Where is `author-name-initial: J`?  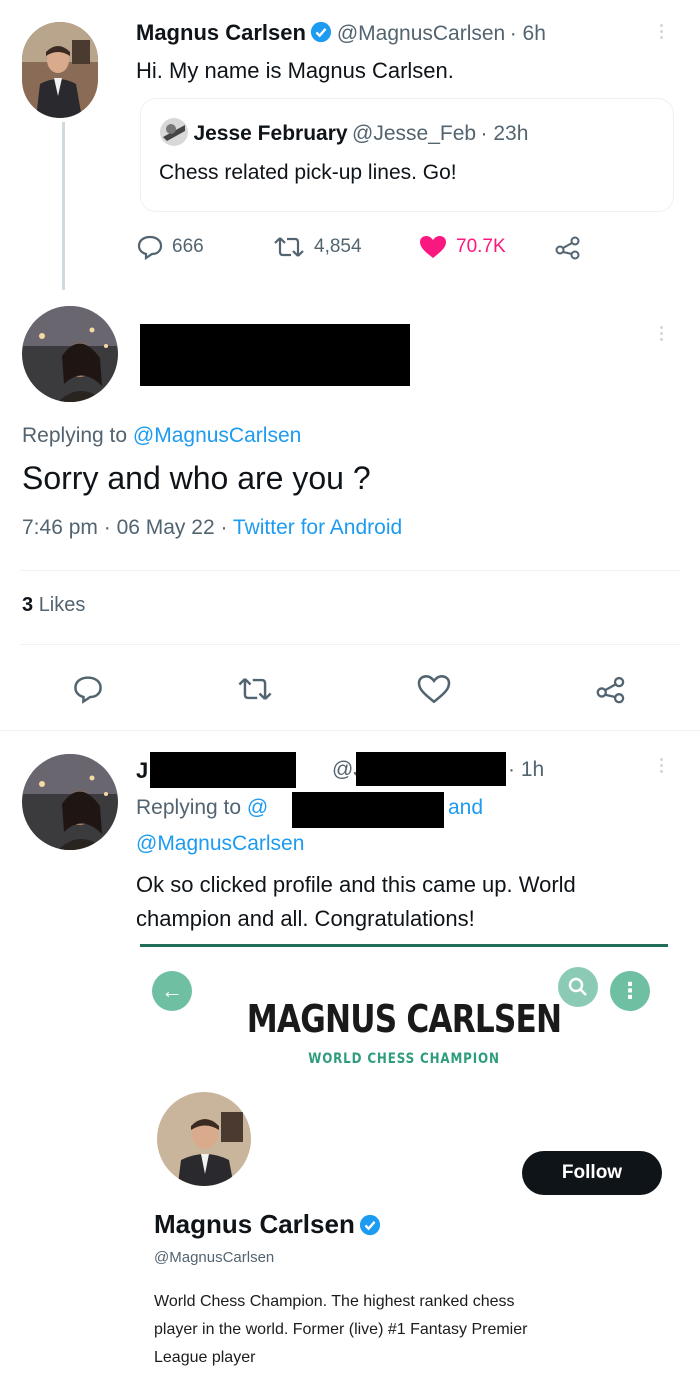 author-name-initial: J is located at coordinates (142, 771).